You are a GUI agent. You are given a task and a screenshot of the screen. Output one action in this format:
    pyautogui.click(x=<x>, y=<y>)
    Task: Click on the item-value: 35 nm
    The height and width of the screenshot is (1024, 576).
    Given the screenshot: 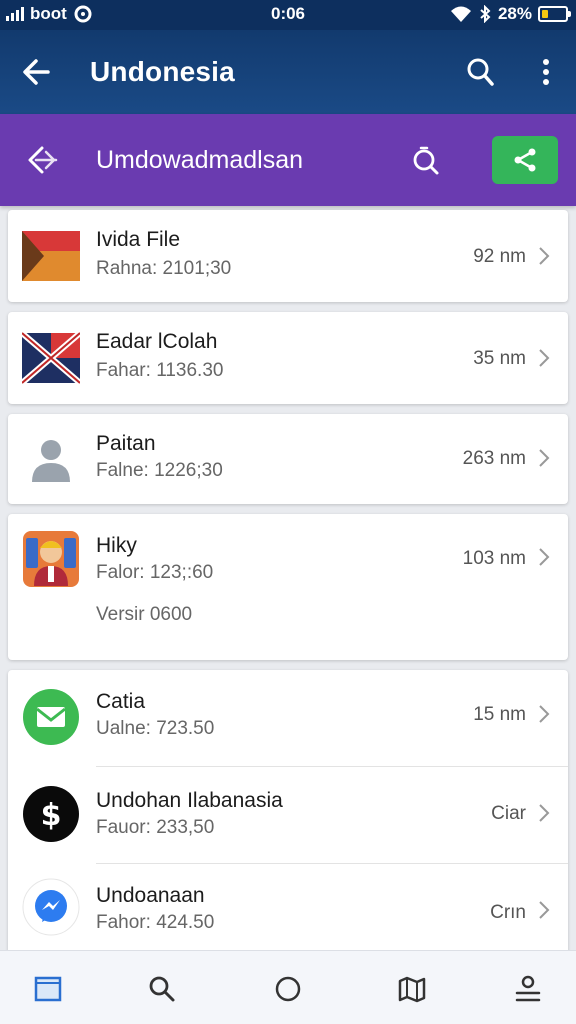 What is the action you would take?
    pyautogui.click(x=499, y=358)
    